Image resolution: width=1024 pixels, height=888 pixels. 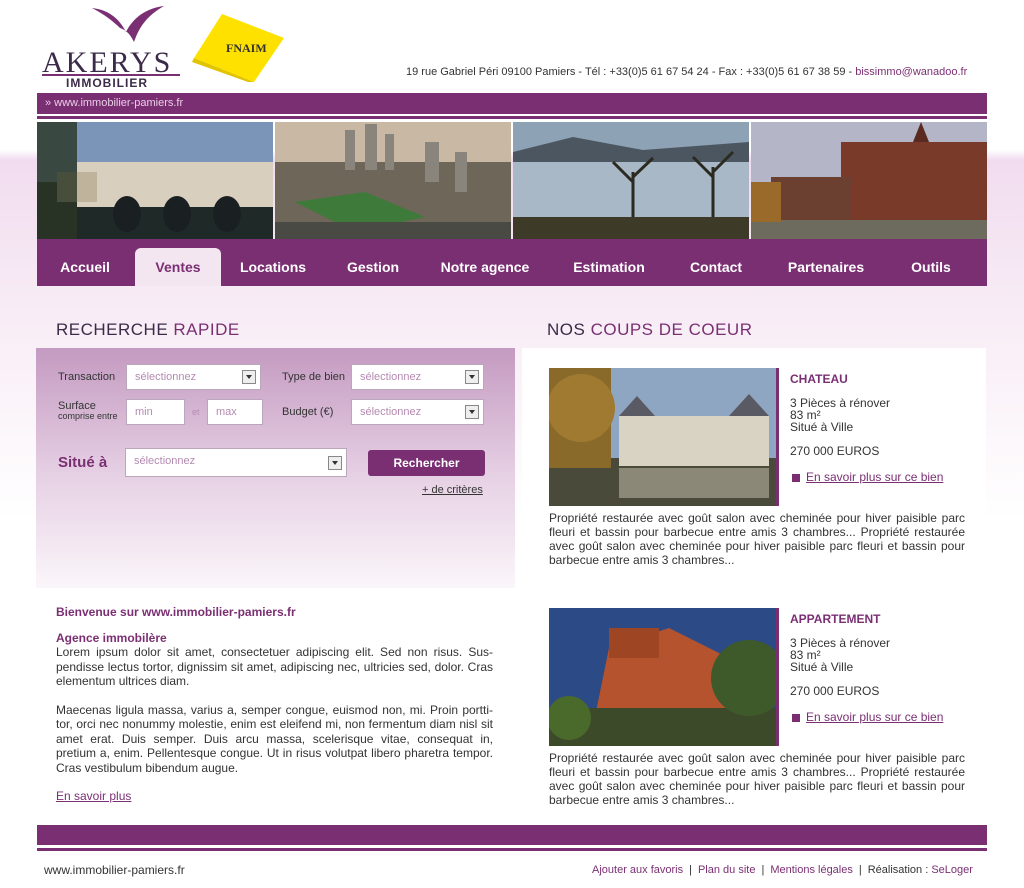 What do you see at coordinates (313, 377) in the screenshot?
I see `type-label: Type de bien` at bounding box center [313, 377].